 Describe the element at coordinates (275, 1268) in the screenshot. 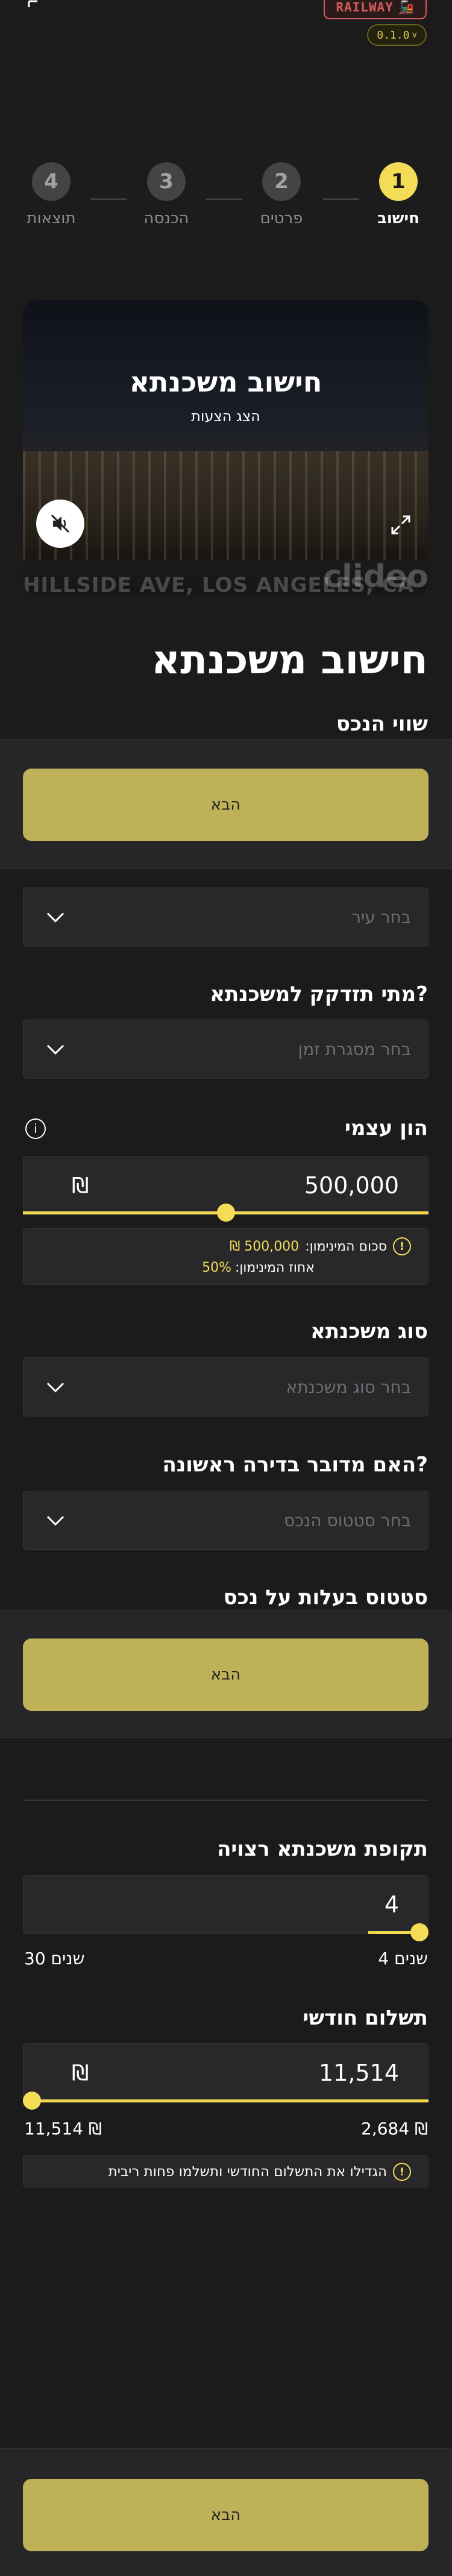

I see `min-percent-text: אחוז המינימון:` at that location.